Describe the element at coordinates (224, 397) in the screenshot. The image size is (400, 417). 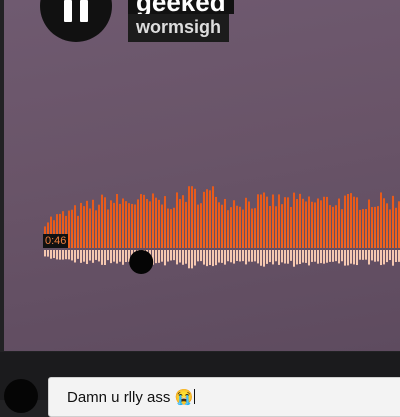
I see `comment-input: Damn u rlly ass 😭` at that location.